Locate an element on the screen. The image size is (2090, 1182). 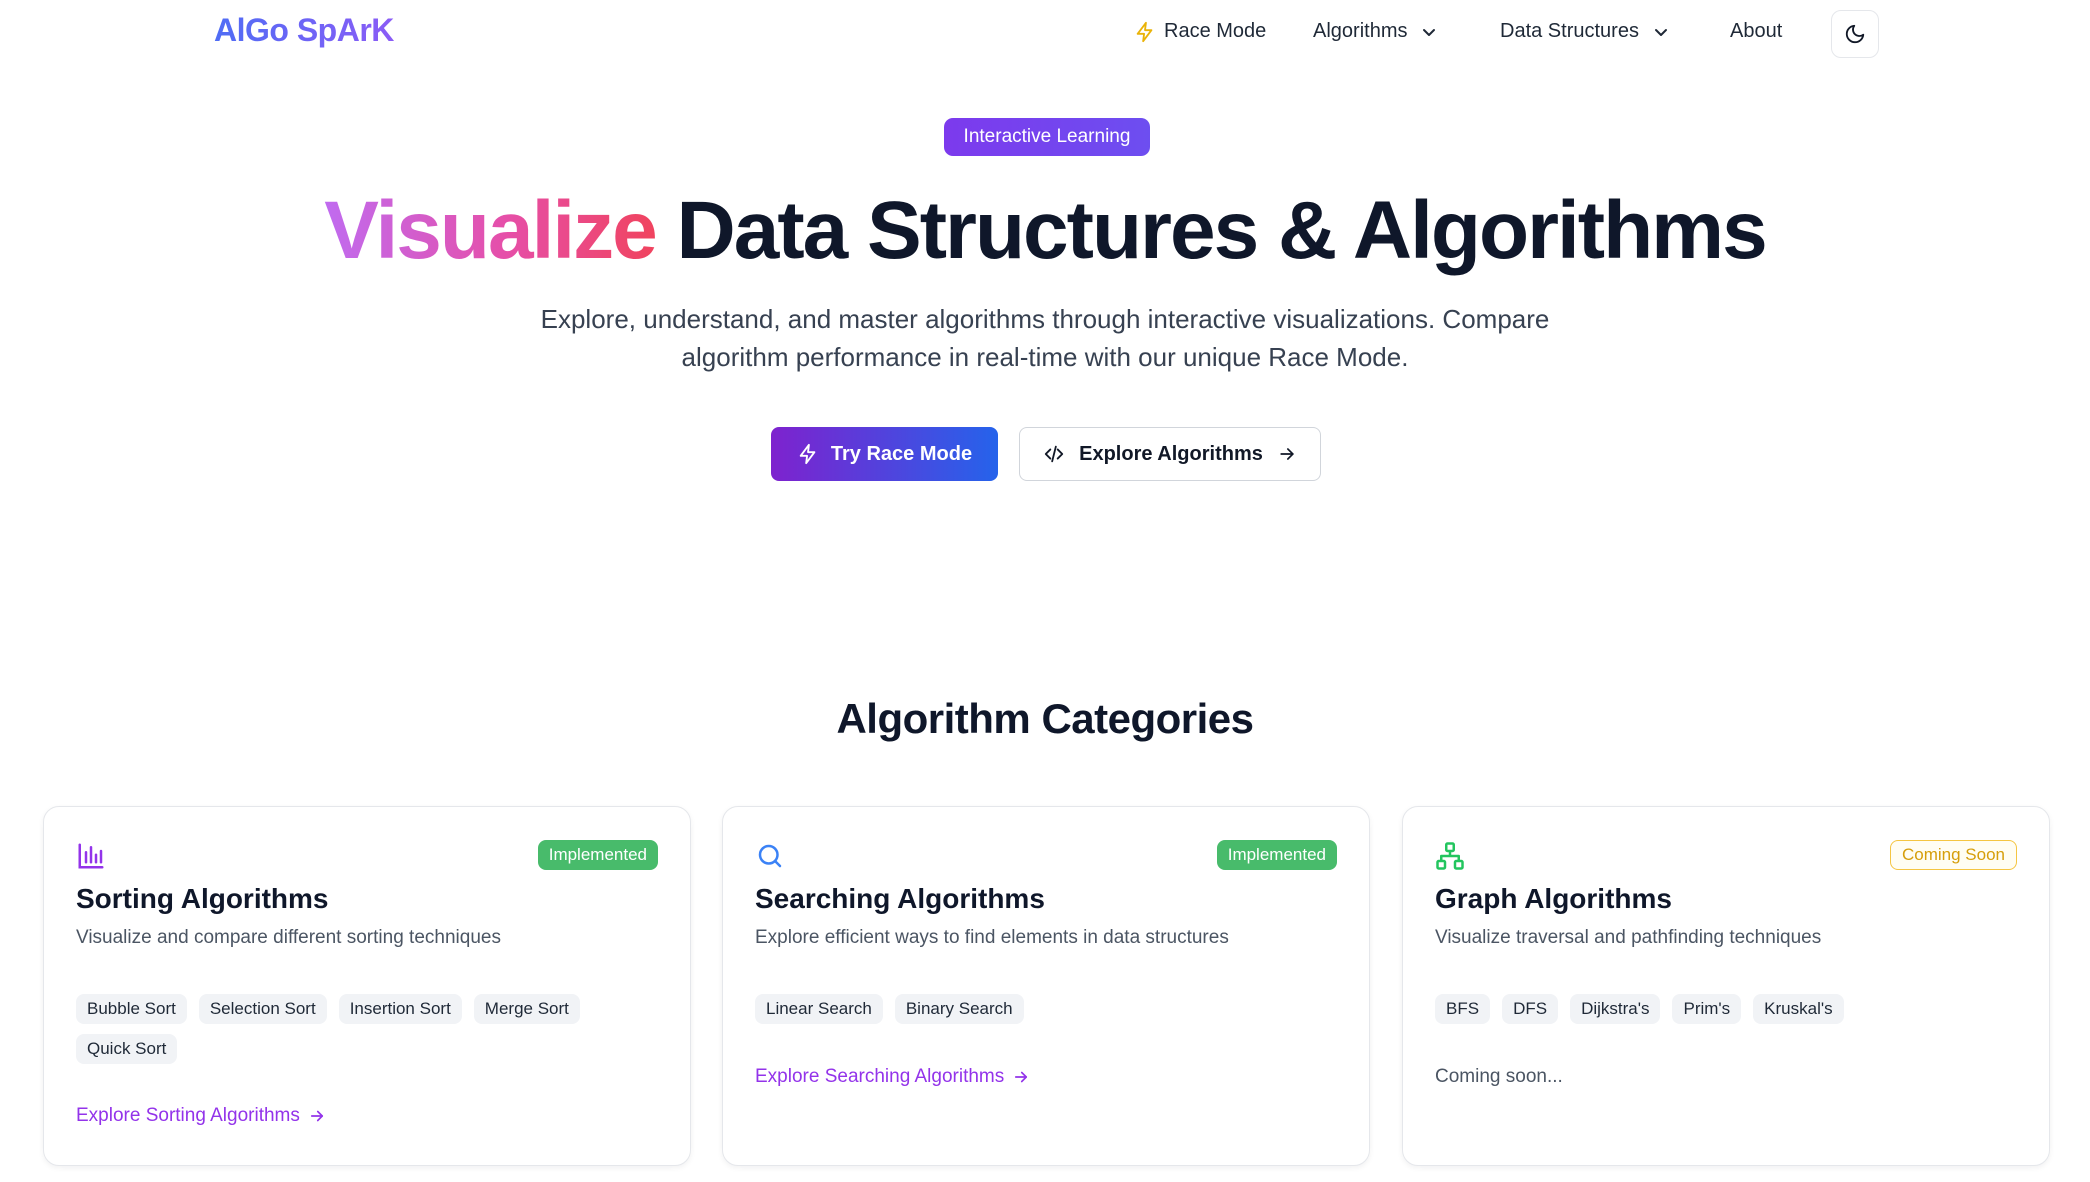
nav-about: About is located at coordinates (1756, 31).